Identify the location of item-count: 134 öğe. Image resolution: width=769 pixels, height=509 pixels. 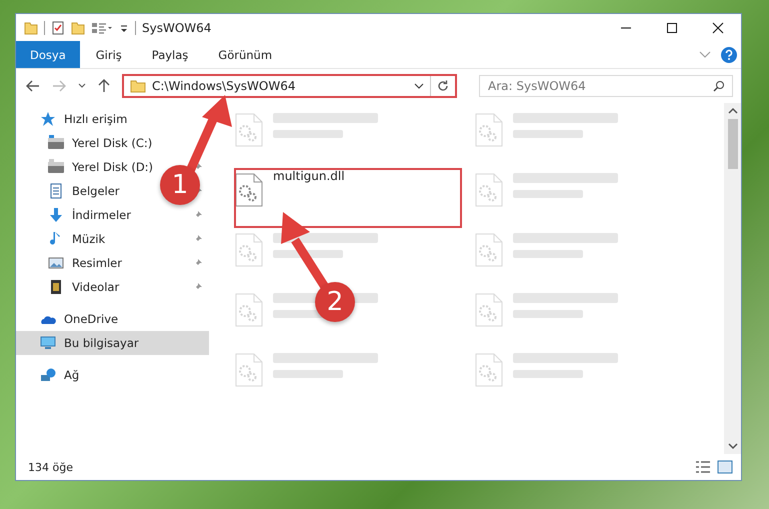
(50, 467).